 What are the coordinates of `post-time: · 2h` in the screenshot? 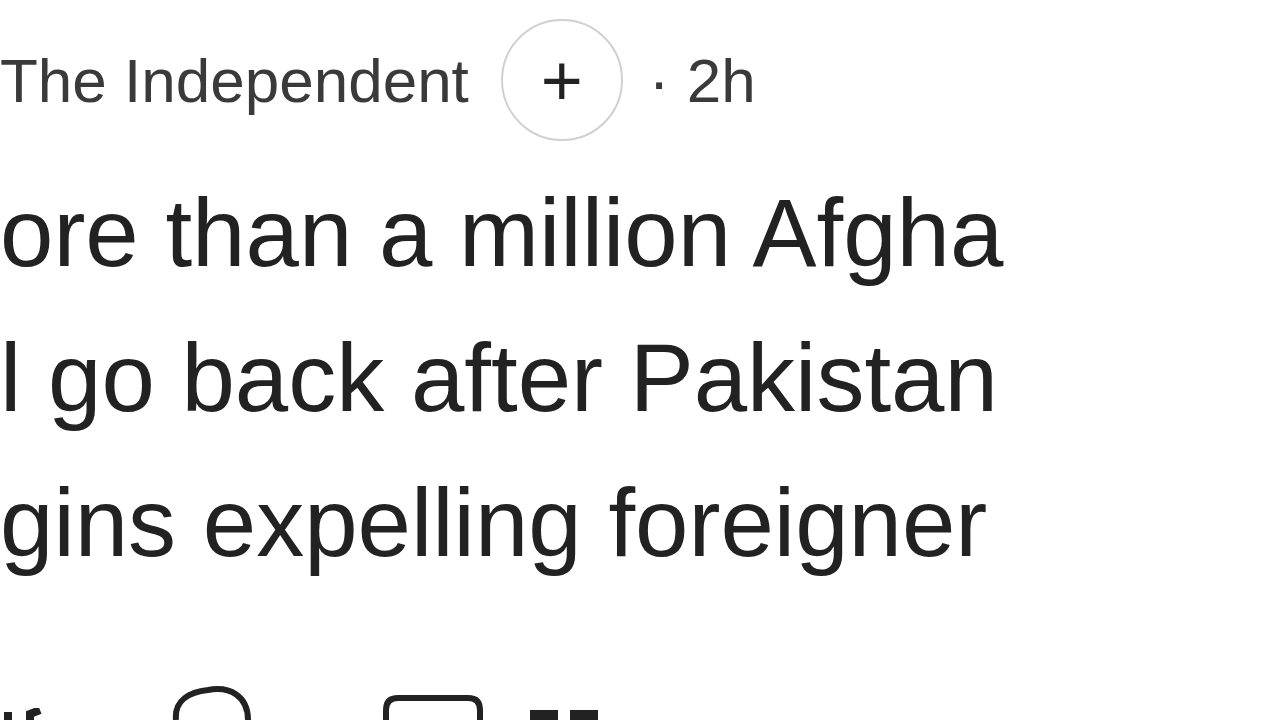 It's located at (702, 80).